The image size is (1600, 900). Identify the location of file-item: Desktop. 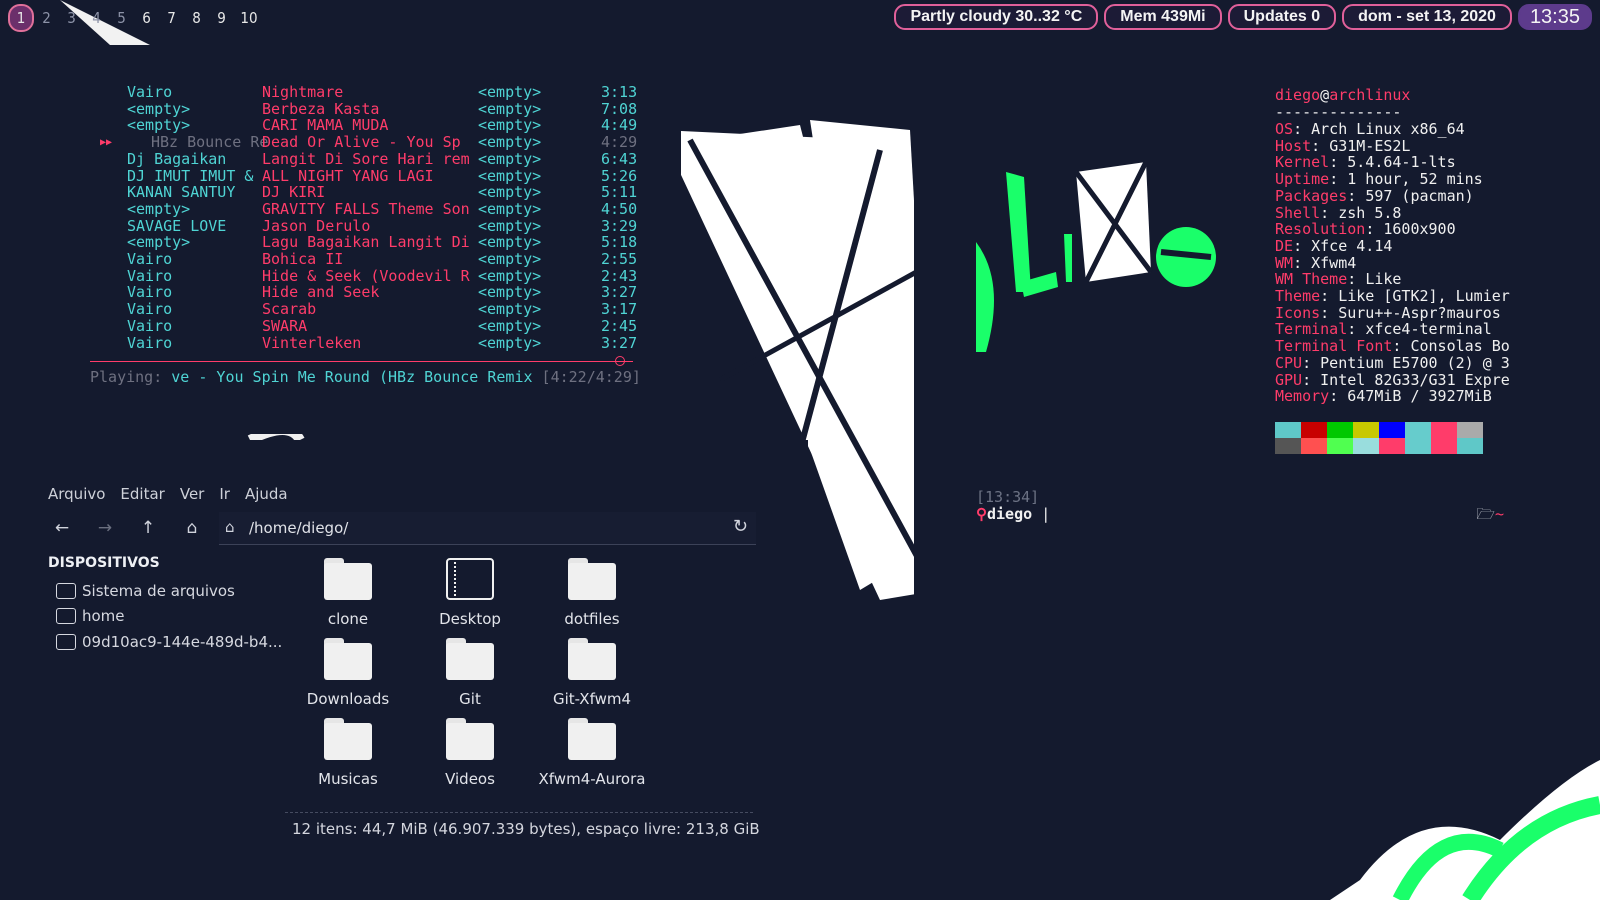
(470, 593).